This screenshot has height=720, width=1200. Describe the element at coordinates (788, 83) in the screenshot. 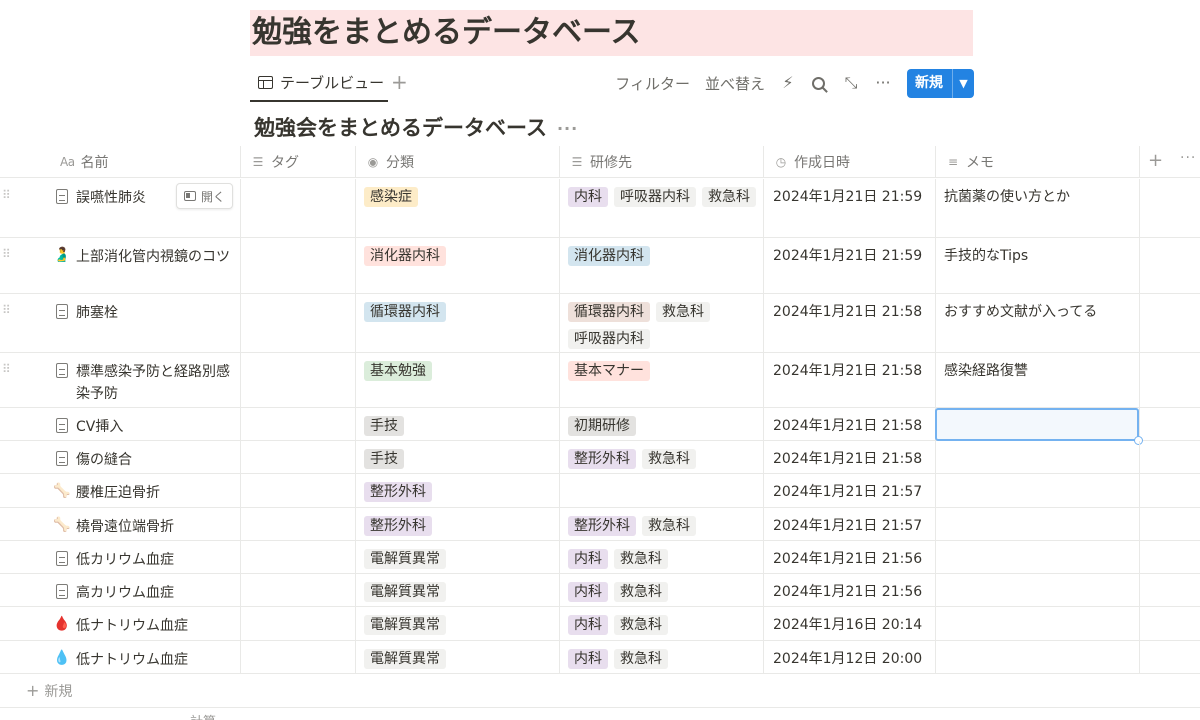

I see `lightning-icon: ⚡` at that location.